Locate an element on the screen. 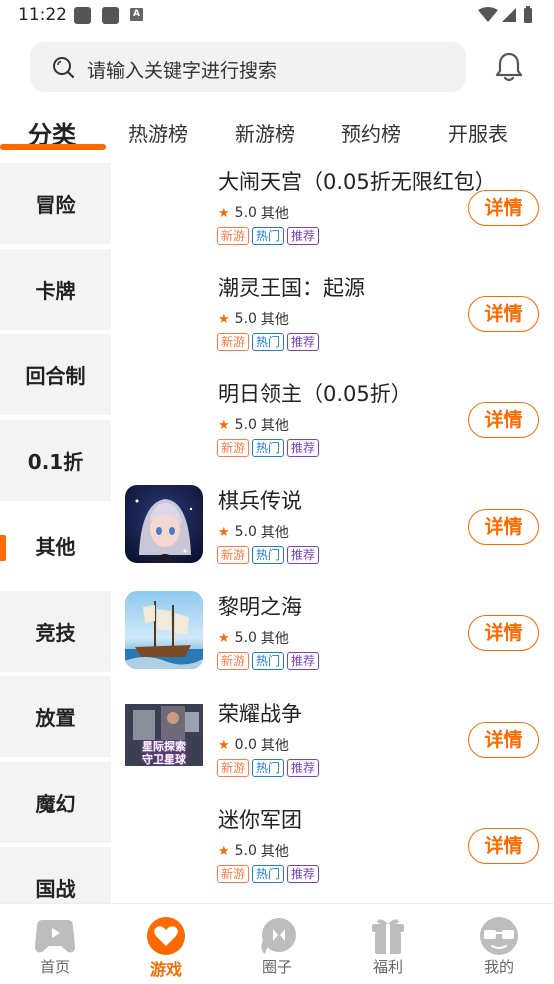 This screenshot has height=984, width=554. game-name: 荣耀战争 is located at coordinates (260, 714).